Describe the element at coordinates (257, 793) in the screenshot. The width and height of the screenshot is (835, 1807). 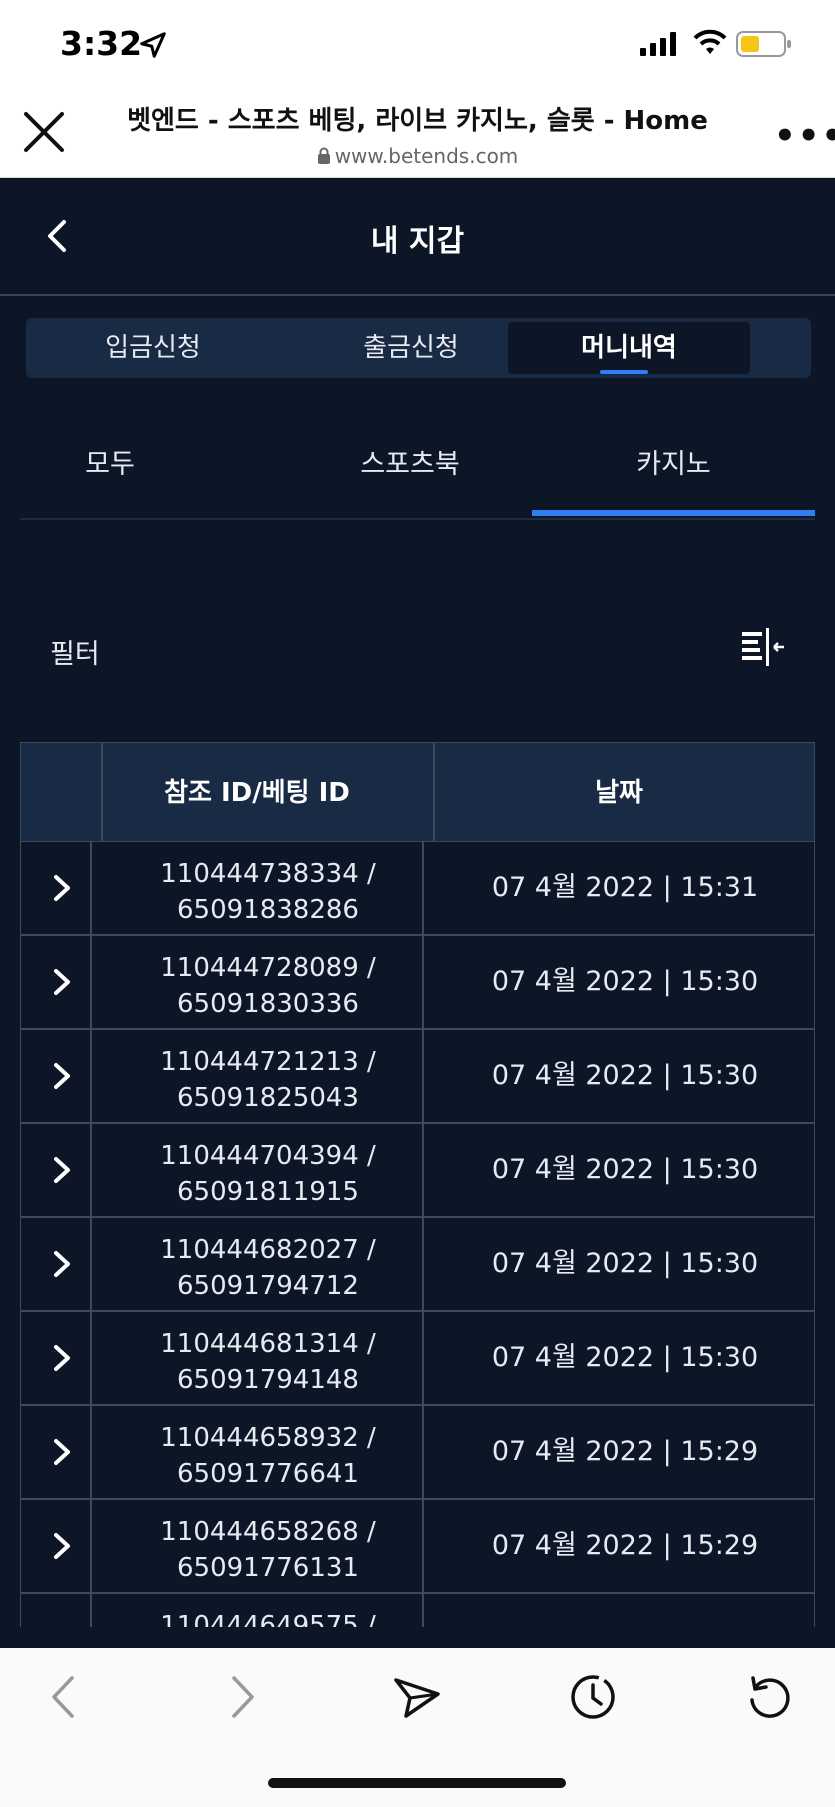
I see `header-ref-id: 참조 ID/베팅 ID` at that location.